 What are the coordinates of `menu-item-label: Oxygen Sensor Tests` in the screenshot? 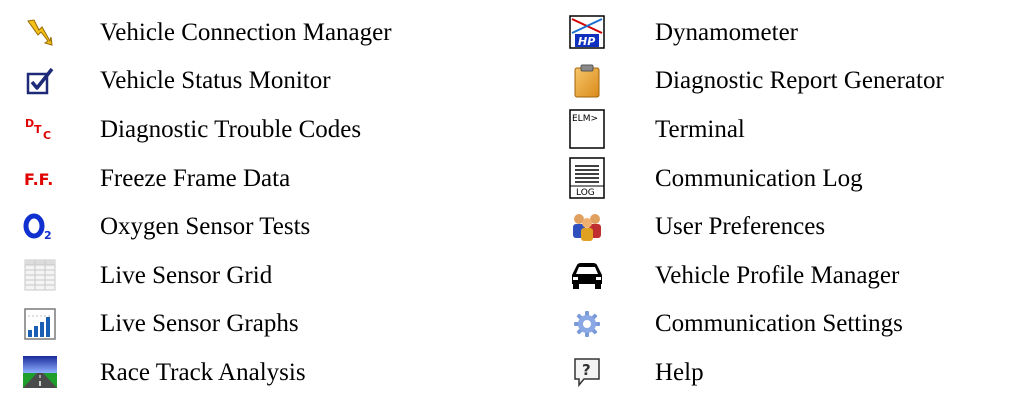 It's located at (205, 227).